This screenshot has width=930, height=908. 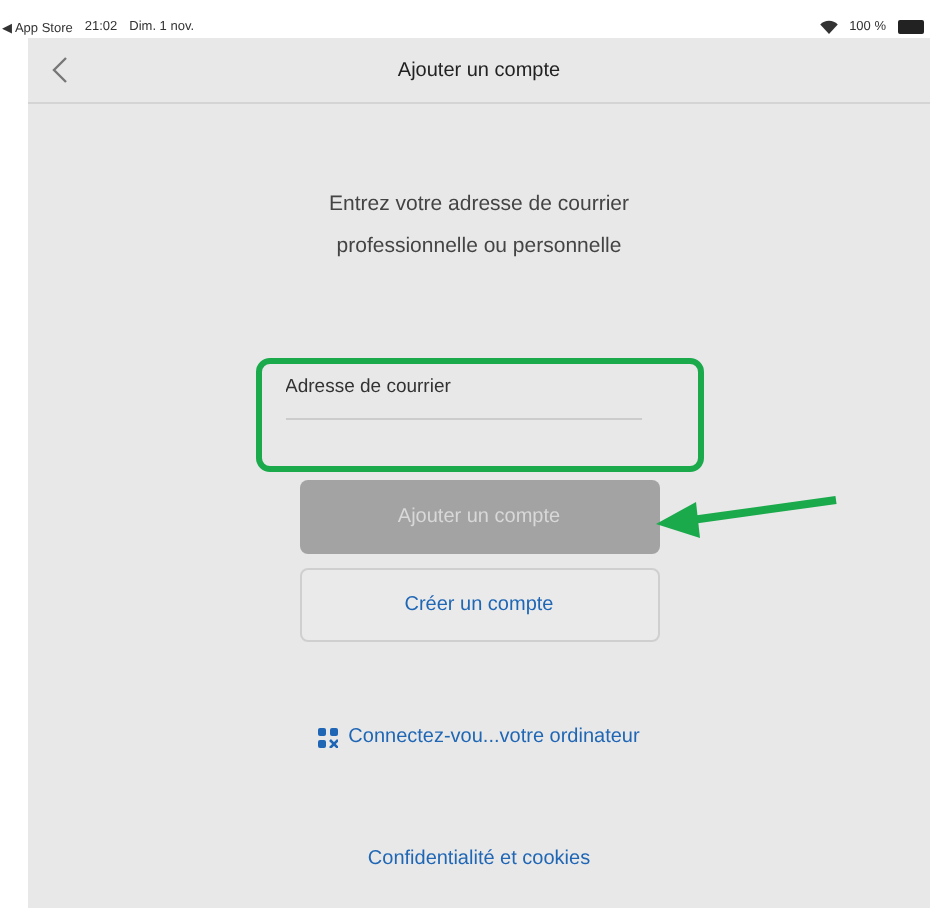 What do you see at coordinates (912, 27) in the screenshot?
I see `battery-icon` at bounding box center [912, 27].